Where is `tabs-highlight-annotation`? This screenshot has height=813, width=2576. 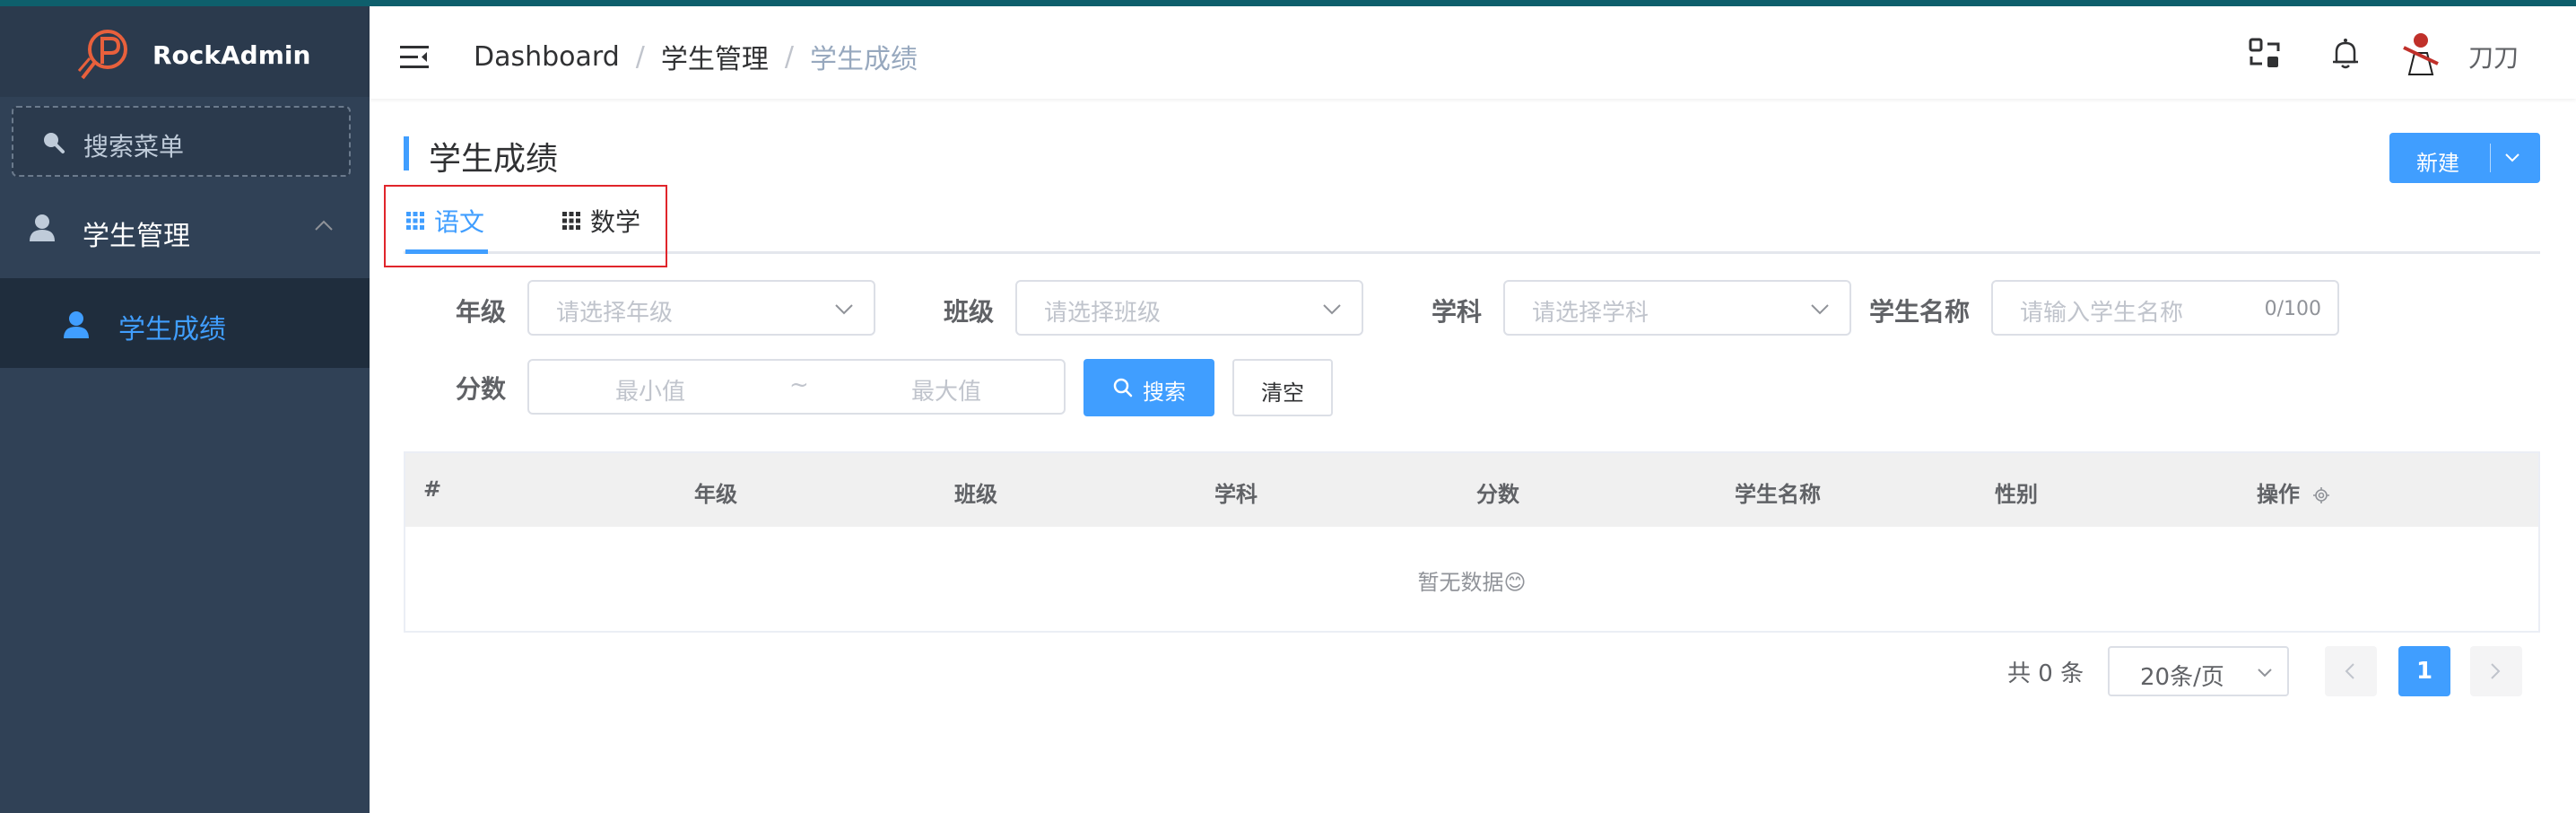 tabs-highlight-annotation is located at coordinates (525, 226).